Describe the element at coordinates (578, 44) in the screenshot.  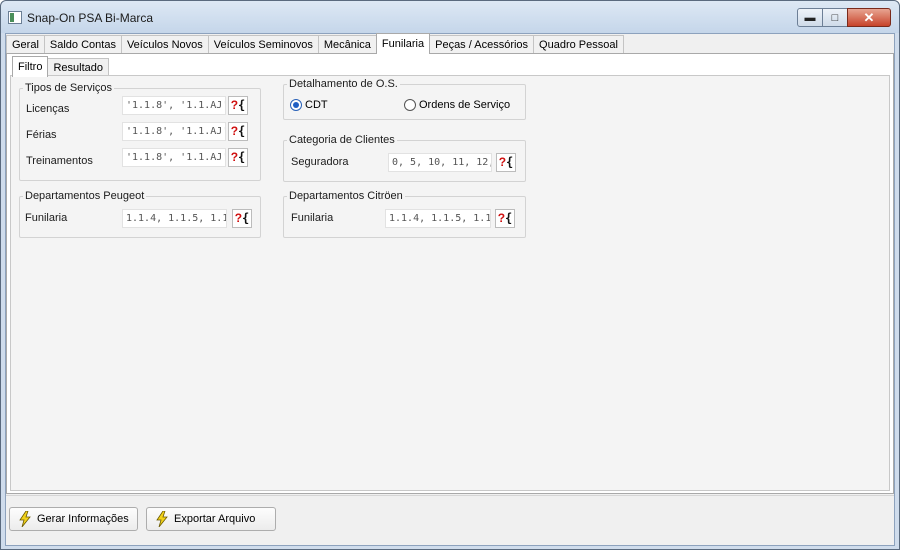
I see `tab-quadro-pessoal: Quadro Pessoal` at that location.